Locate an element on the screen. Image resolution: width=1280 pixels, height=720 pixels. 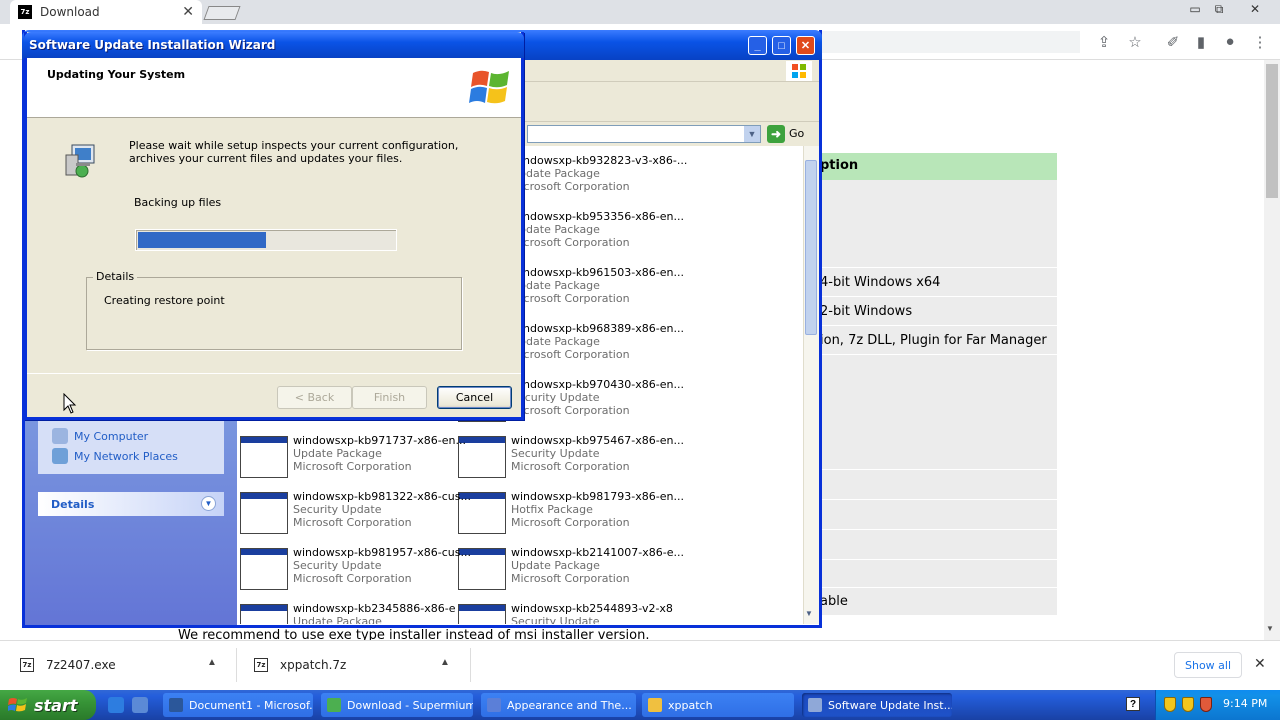
close-window-icon: ✕ is located at coordinates (1255, 9).